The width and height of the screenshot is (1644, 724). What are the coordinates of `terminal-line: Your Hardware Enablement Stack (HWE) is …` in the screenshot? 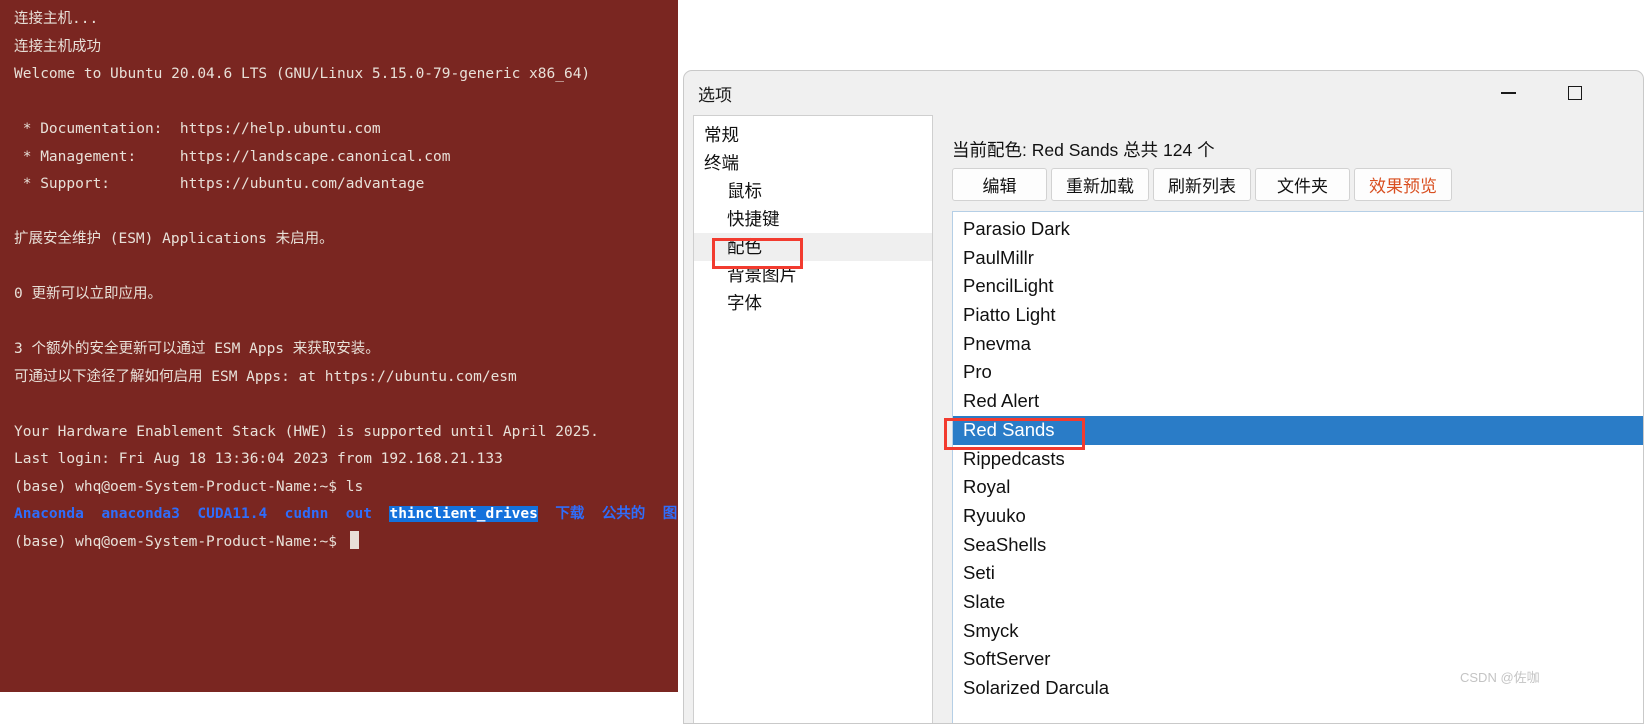 It's located at (306, 431).